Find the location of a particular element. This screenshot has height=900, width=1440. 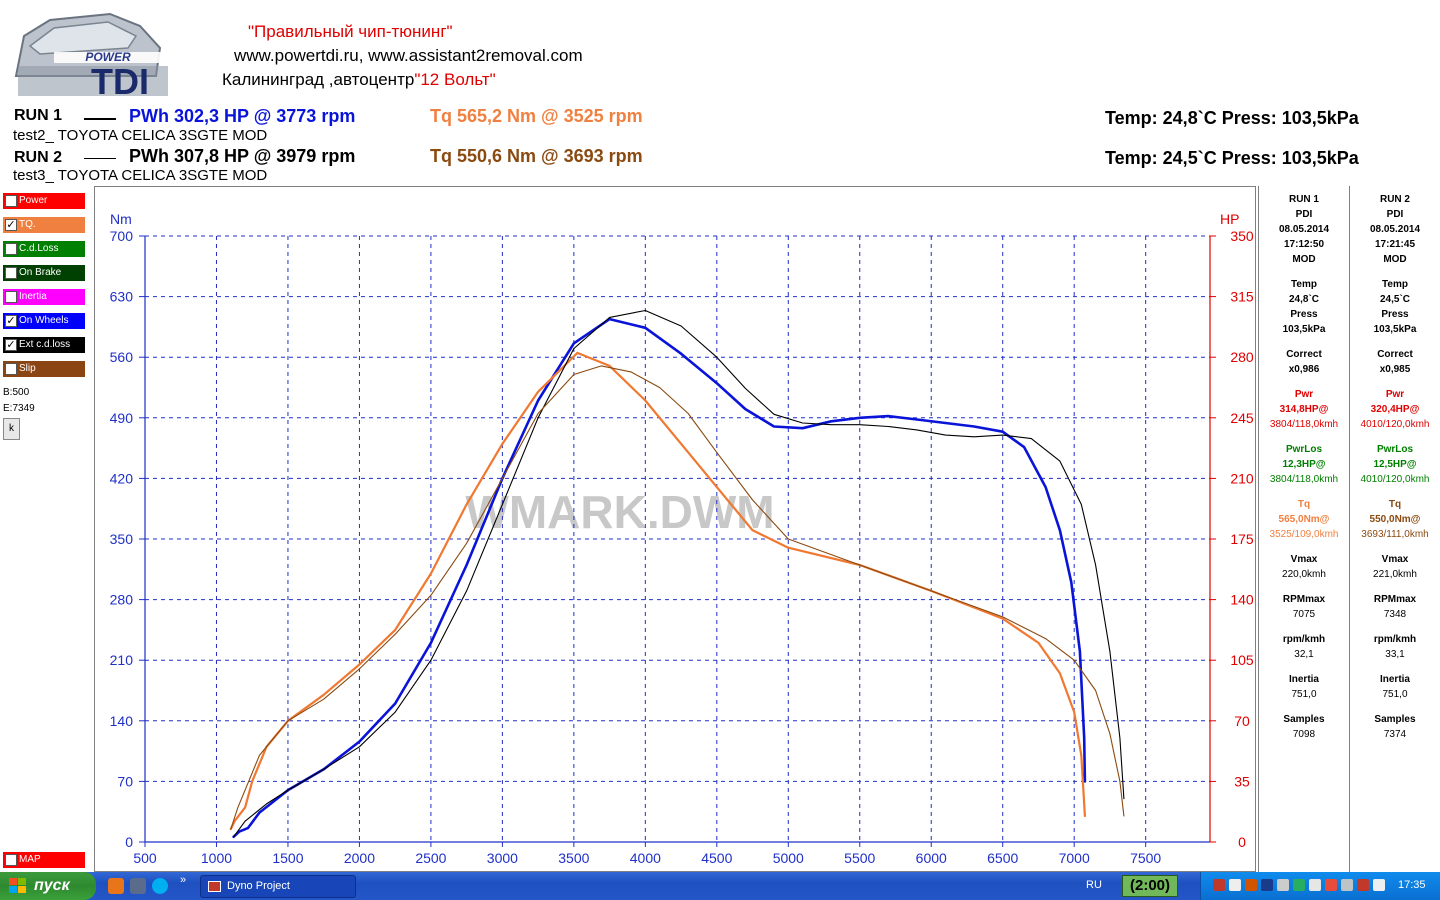

timer-widget: (2:00) is located at coordinates (1150, 886).